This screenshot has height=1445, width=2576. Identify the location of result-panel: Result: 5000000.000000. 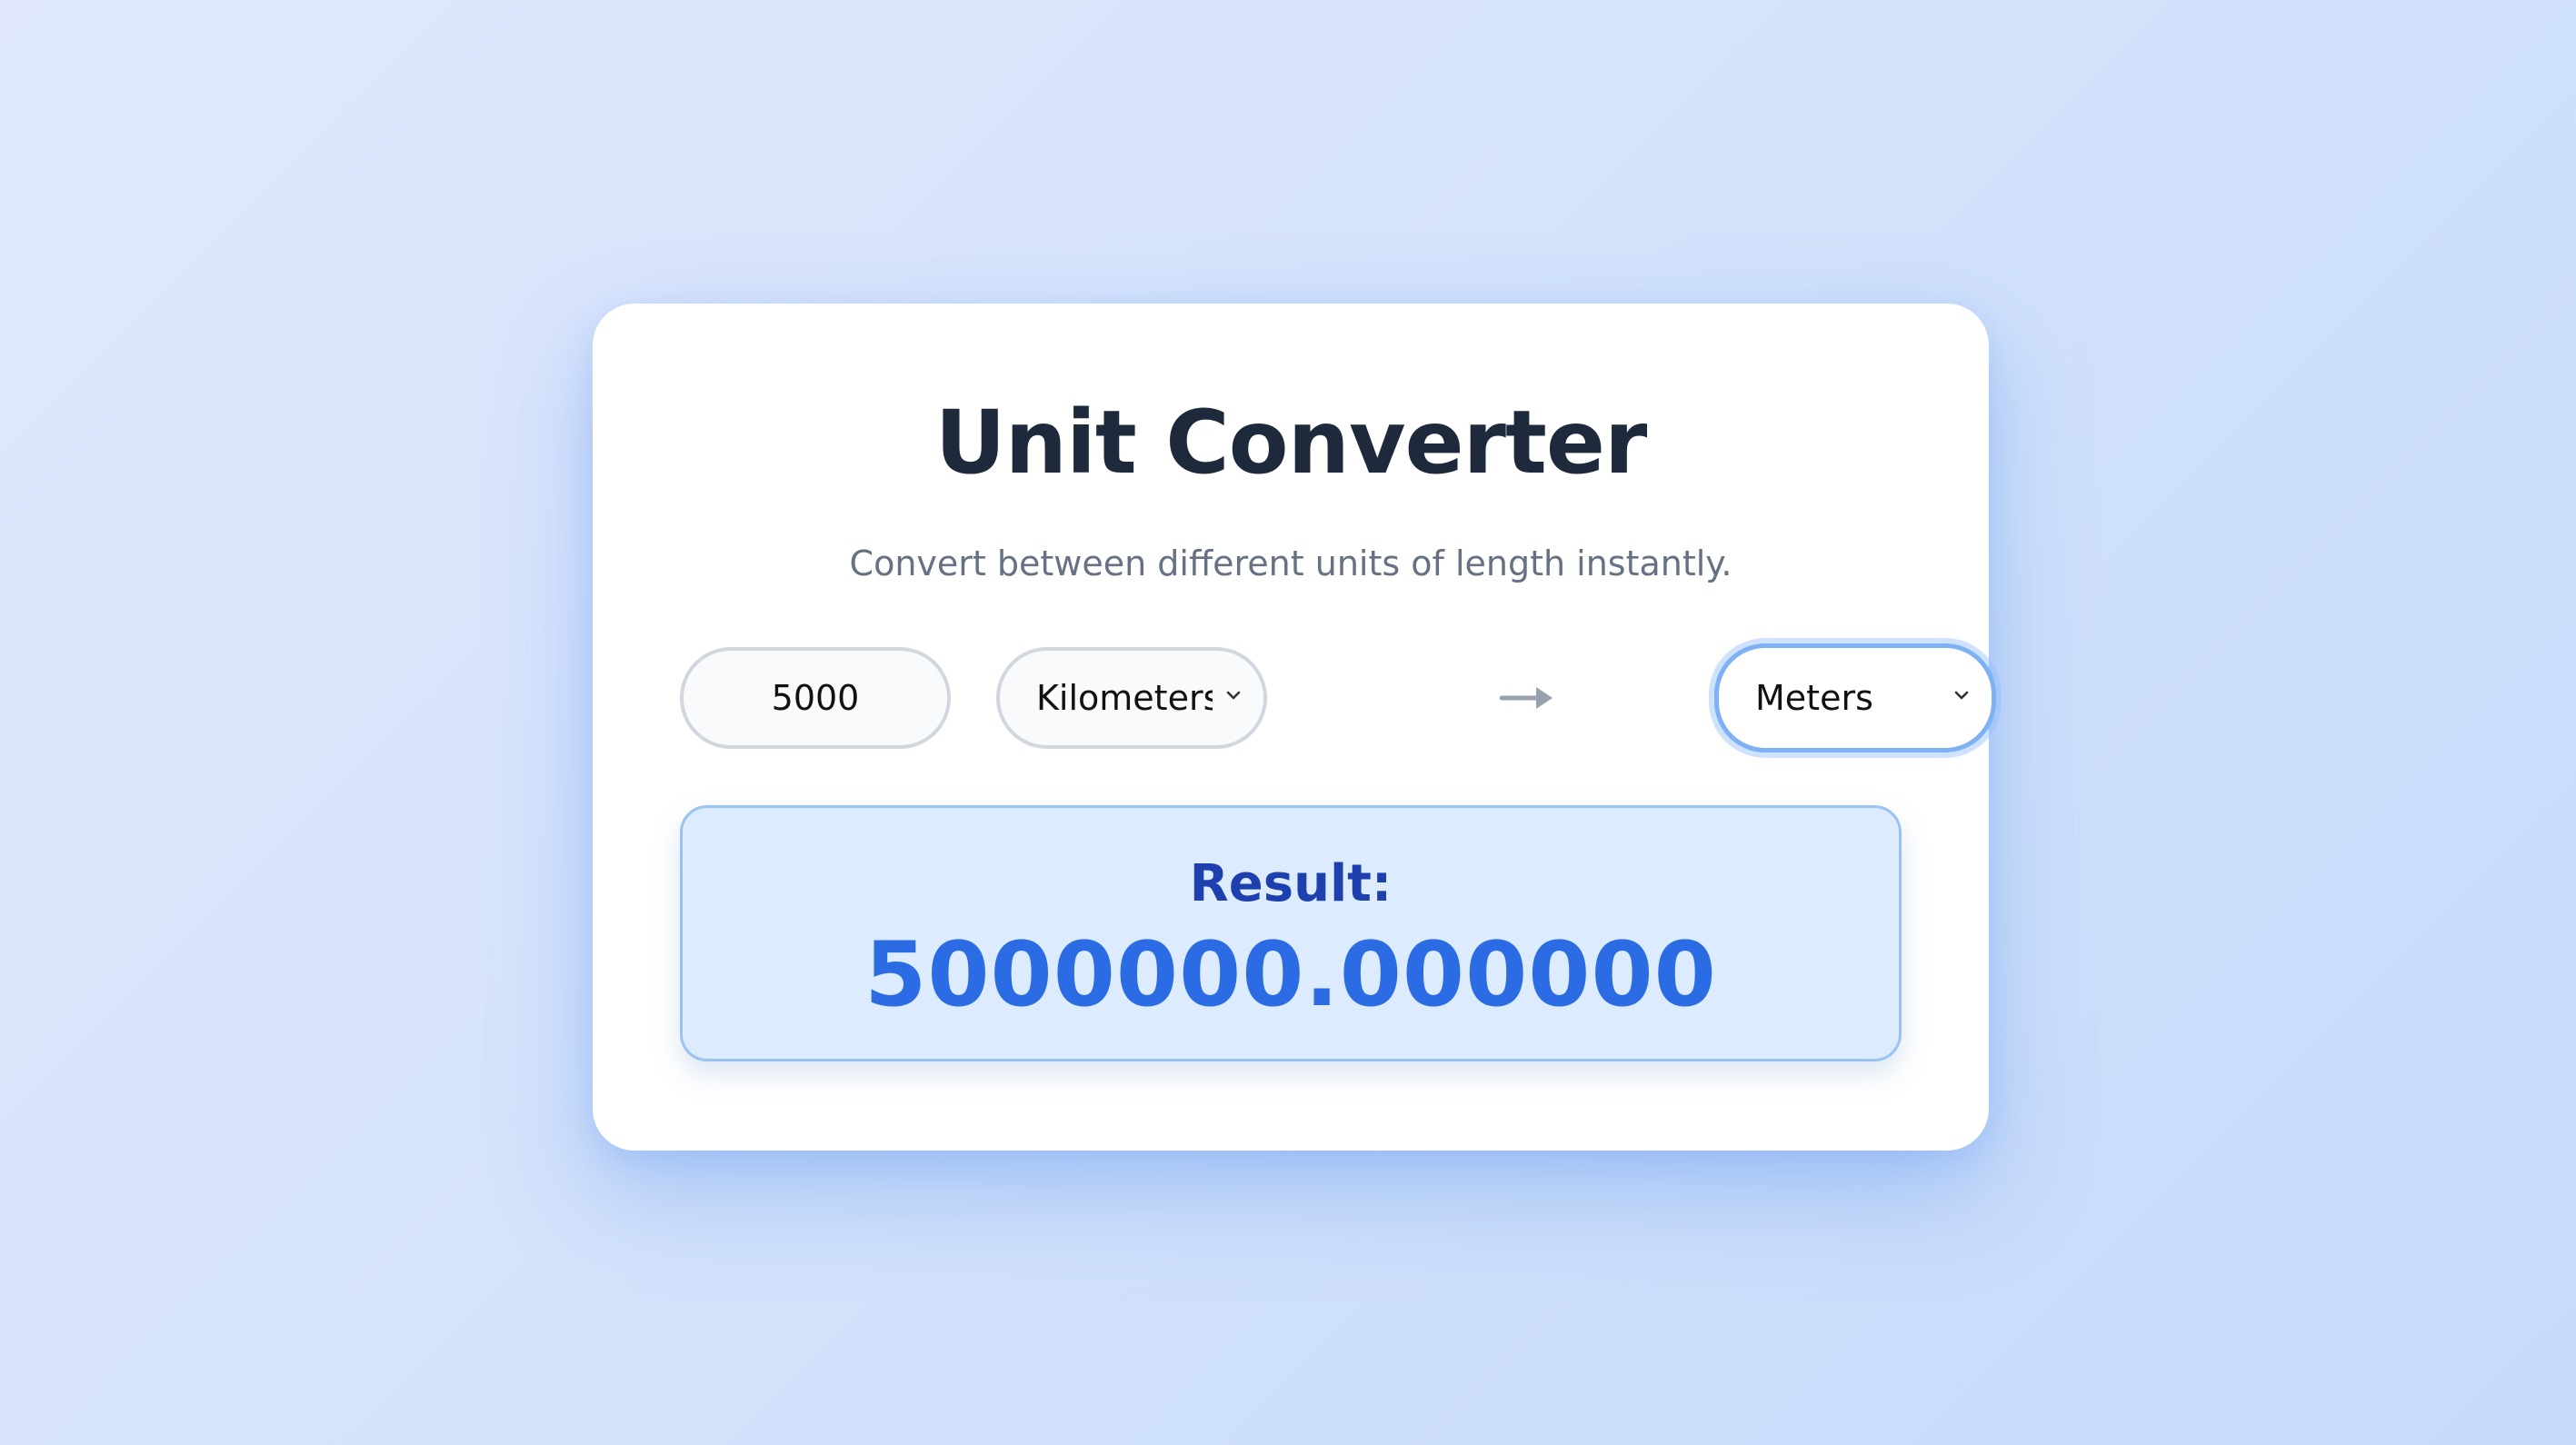
(1291, 933).